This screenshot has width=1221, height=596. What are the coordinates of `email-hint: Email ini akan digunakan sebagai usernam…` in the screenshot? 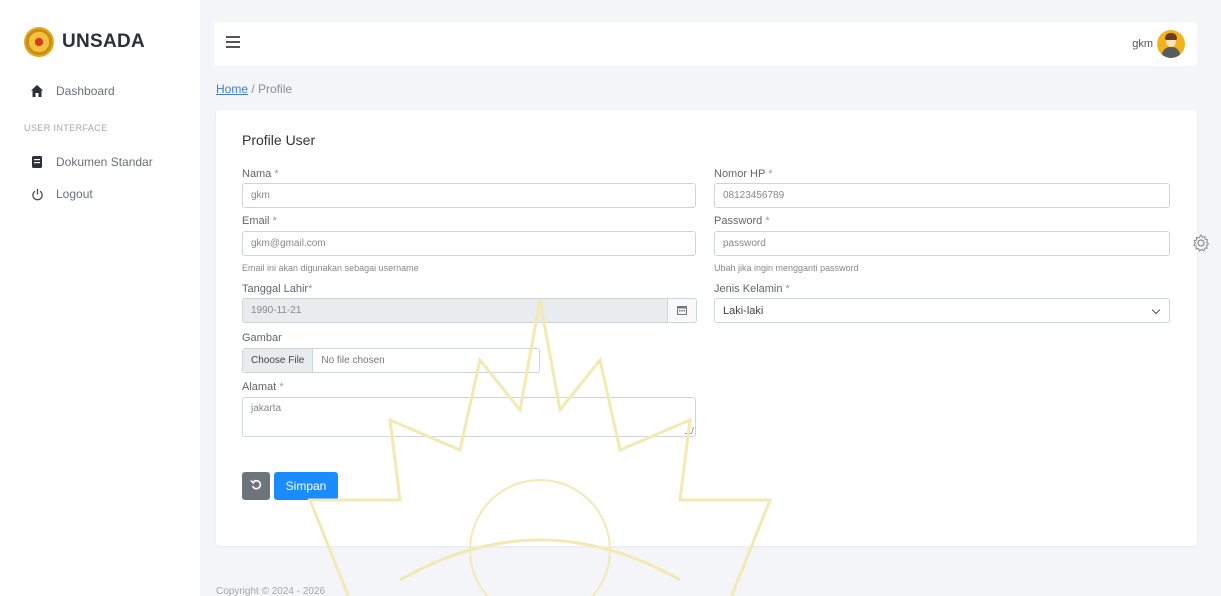 It's located at (330, 268).